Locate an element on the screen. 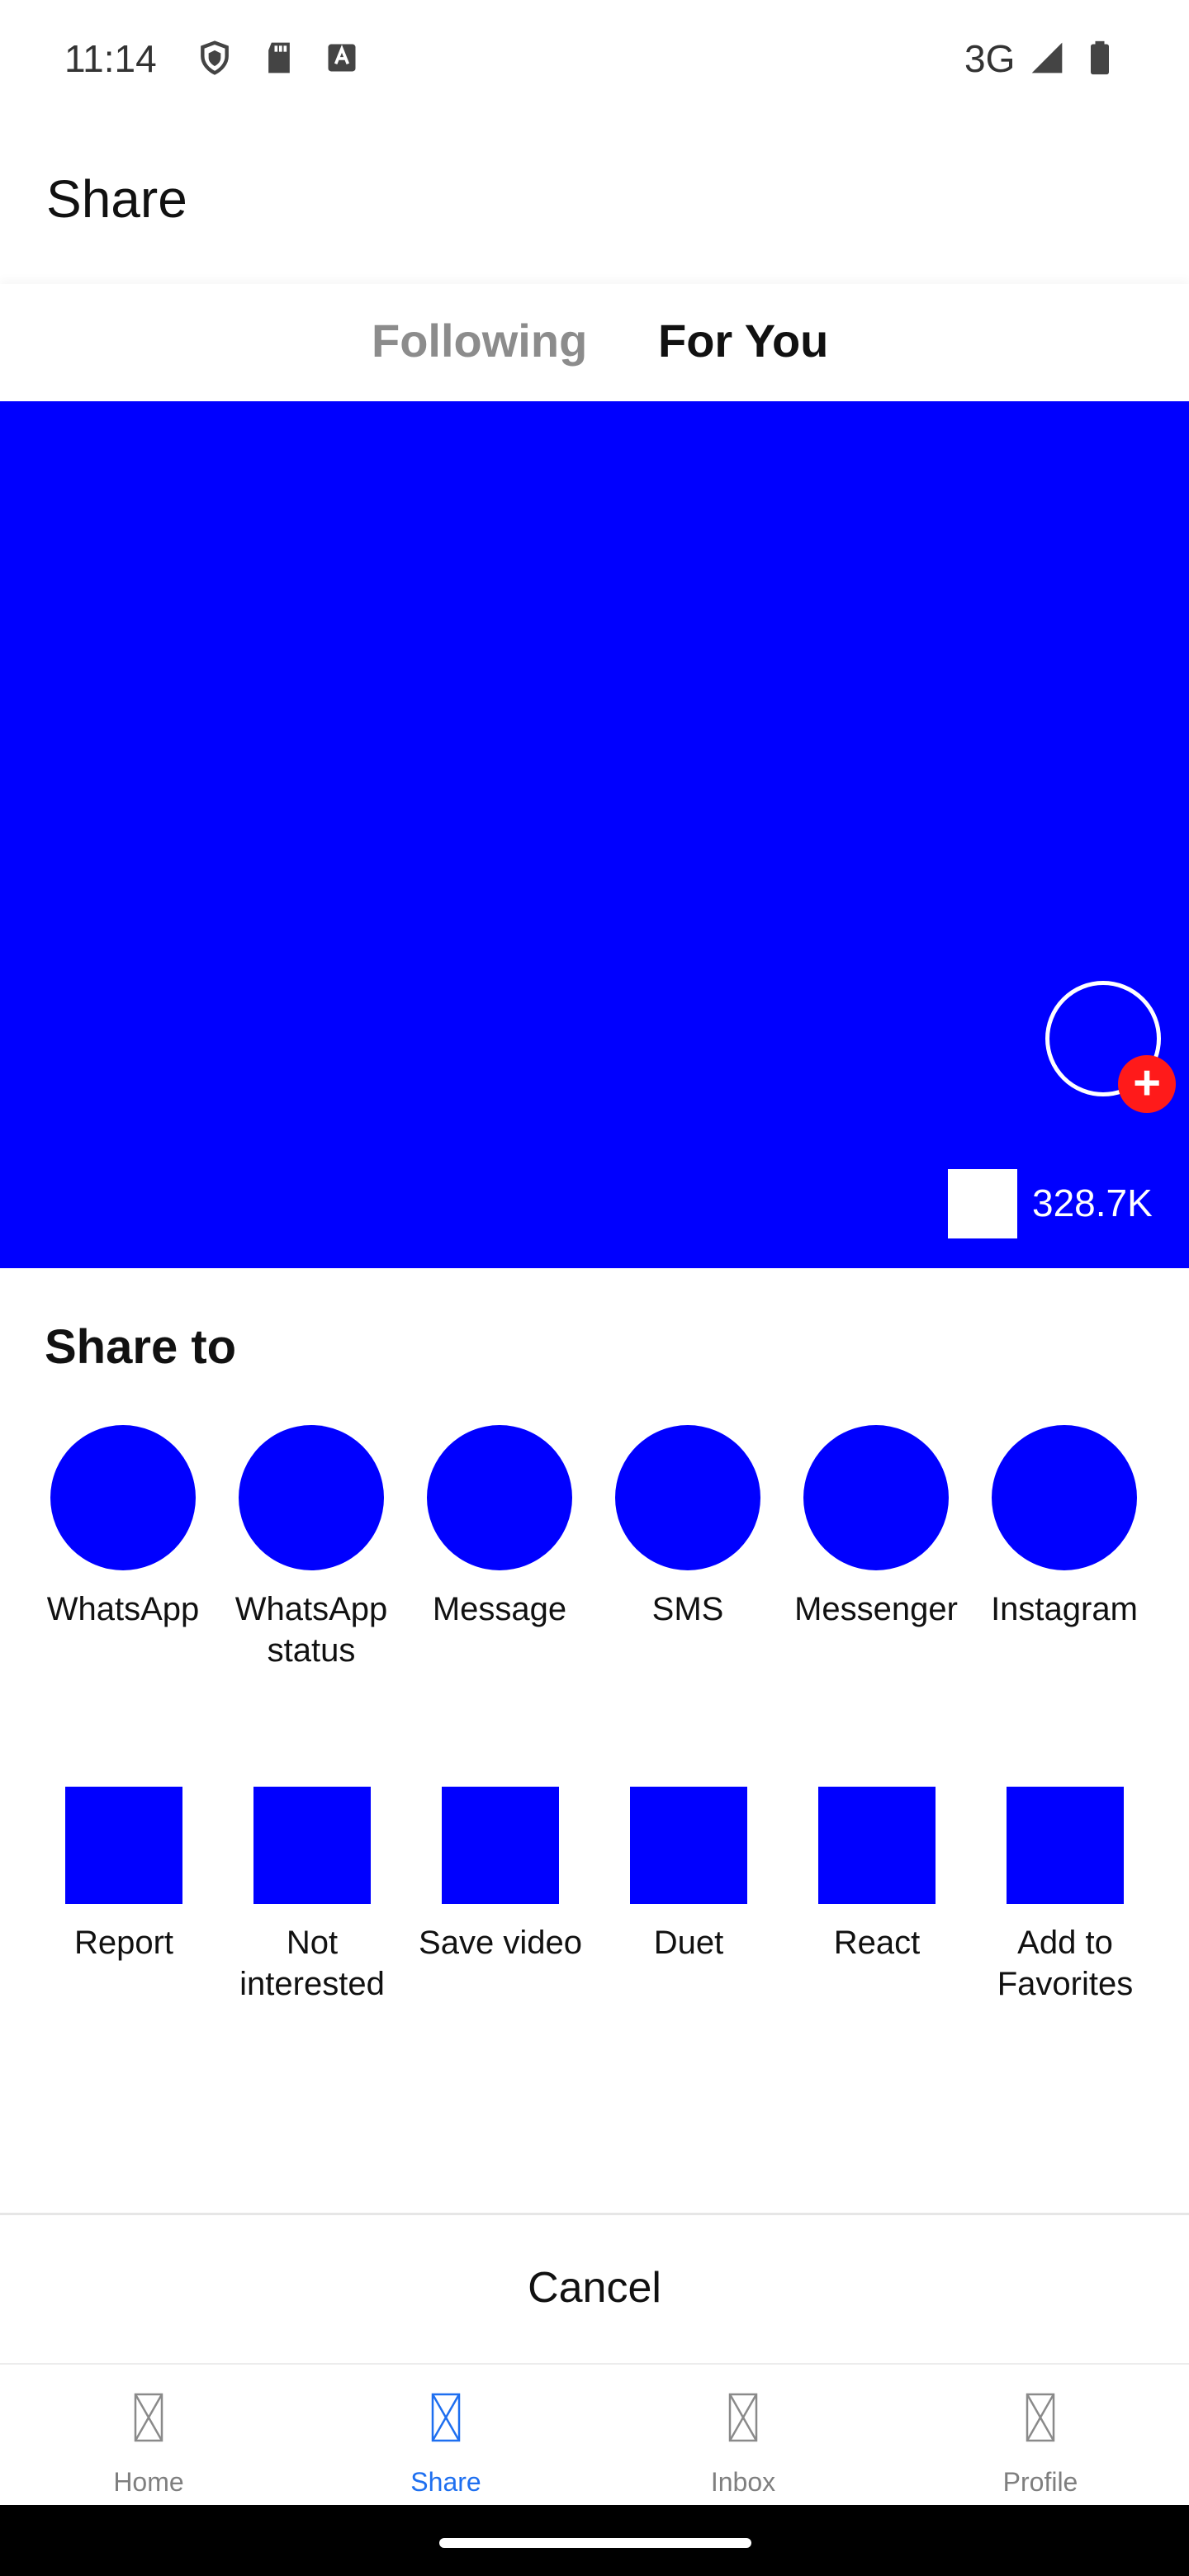 This screenshot has height=2576, width=1189. nav-item-inbox: Inbox is located at coordinates (743, 2435).